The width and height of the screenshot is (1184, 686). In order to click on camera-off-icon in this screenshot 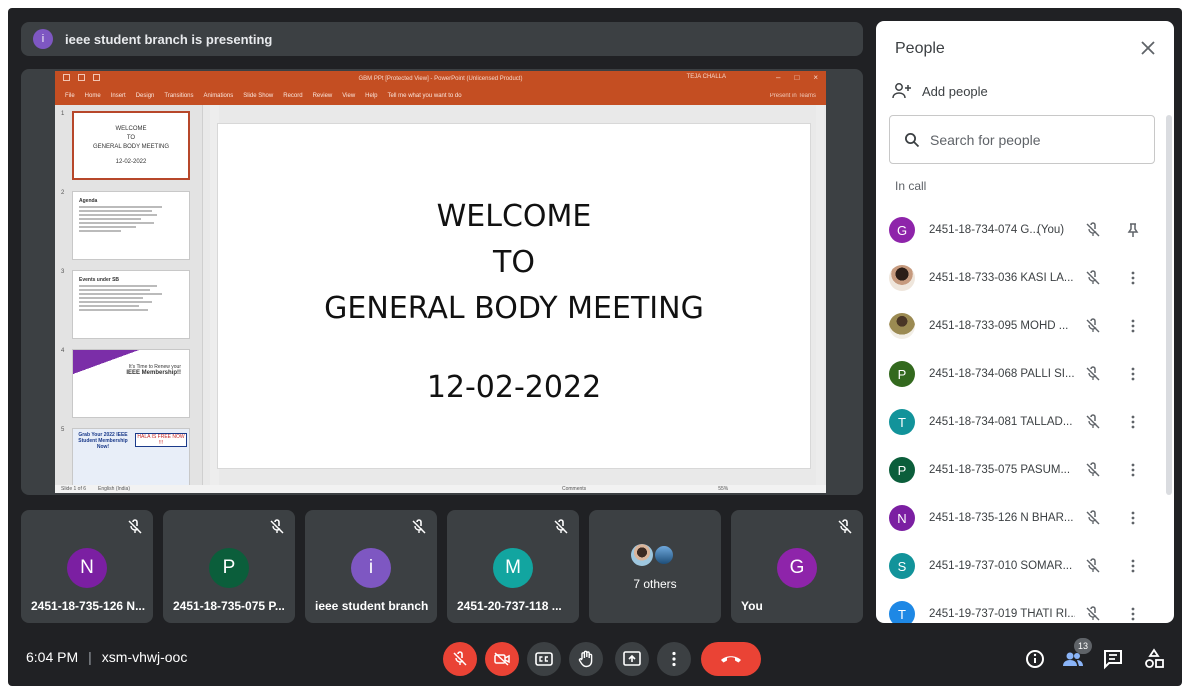, I will do `click(502, 659)`.